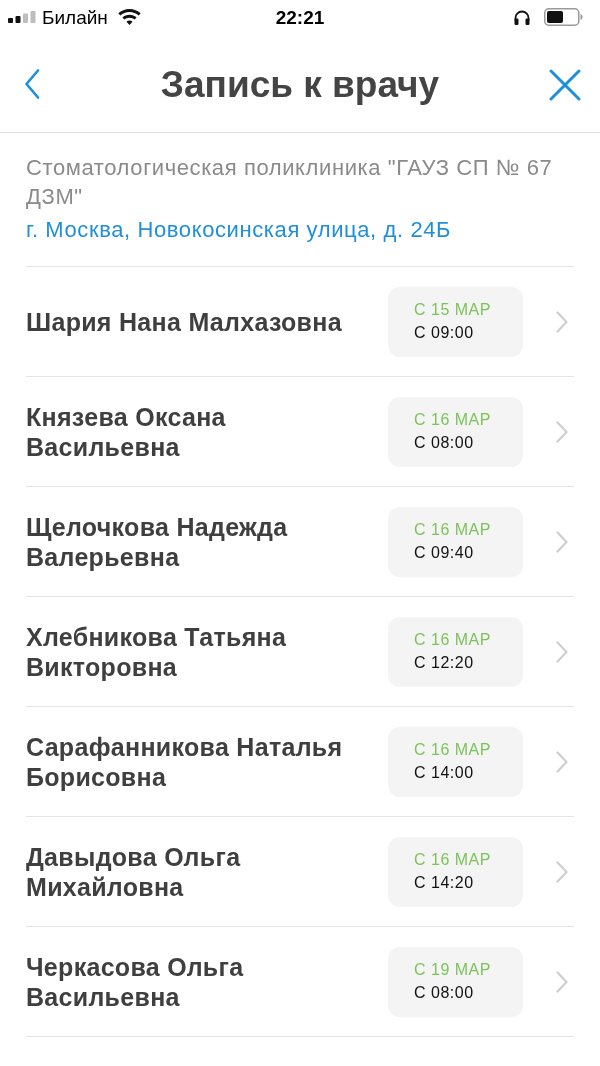  Describe the element at coordinates (198, 431) in the screenshot. I see `doctor-name: Князева Оксана Васильевна` at that location.